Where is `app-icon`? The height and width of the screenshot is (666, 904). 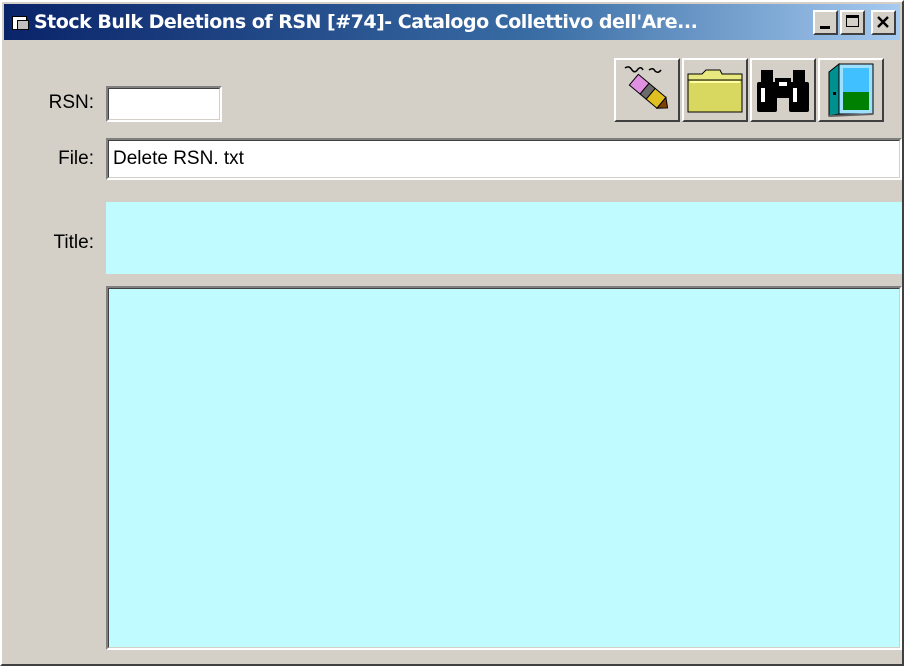 app-icon is located at coordinates (21, 22).